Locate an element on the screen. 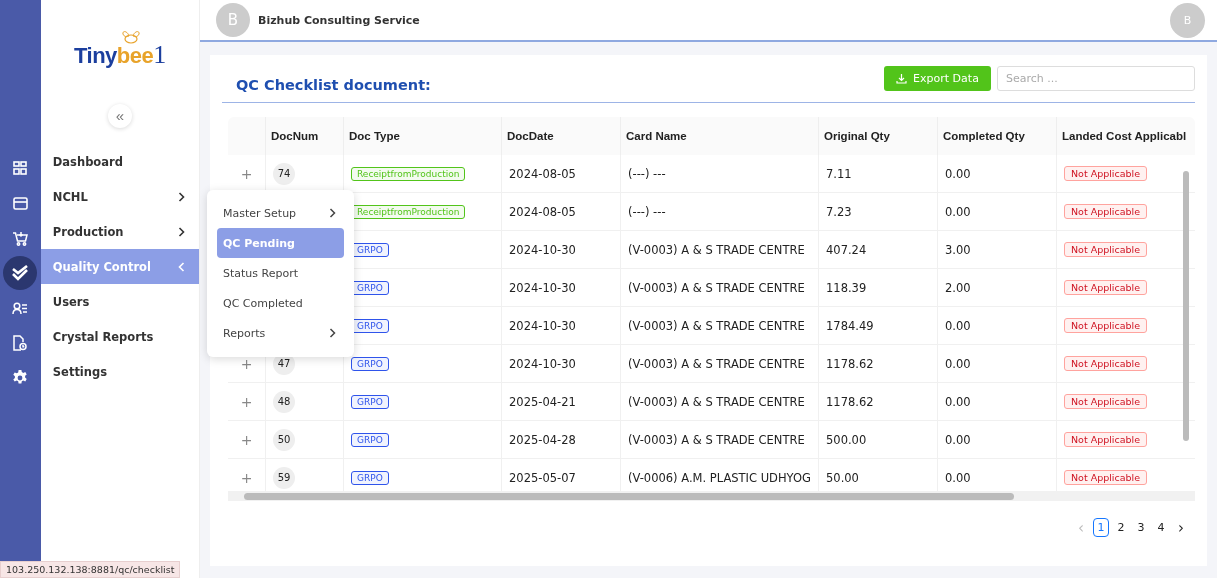 The image size is (1217, 578). table-cell: 2025-04-28 is located at coordinates (542, 439).